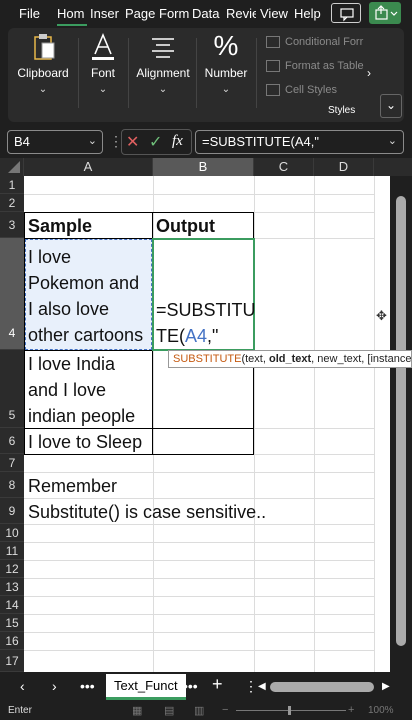  What do you see at coordinates (273, 66) in the screenshot?
I see `format-table-icon` at bounding box center [273, 66].